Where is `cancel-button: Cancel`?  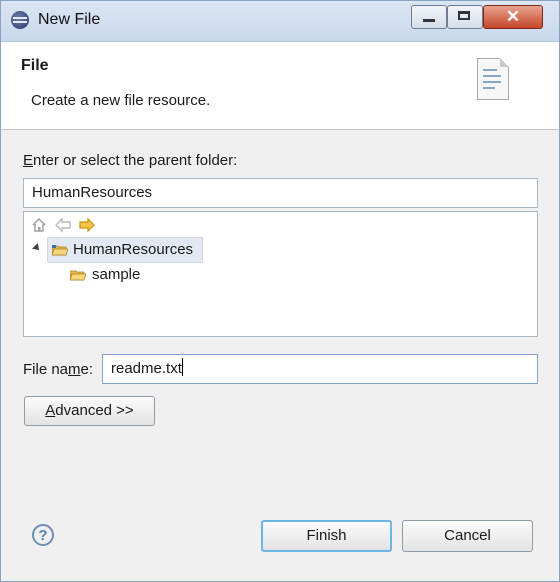 cancel-button: Cancel is located at coordinates (467, 536).